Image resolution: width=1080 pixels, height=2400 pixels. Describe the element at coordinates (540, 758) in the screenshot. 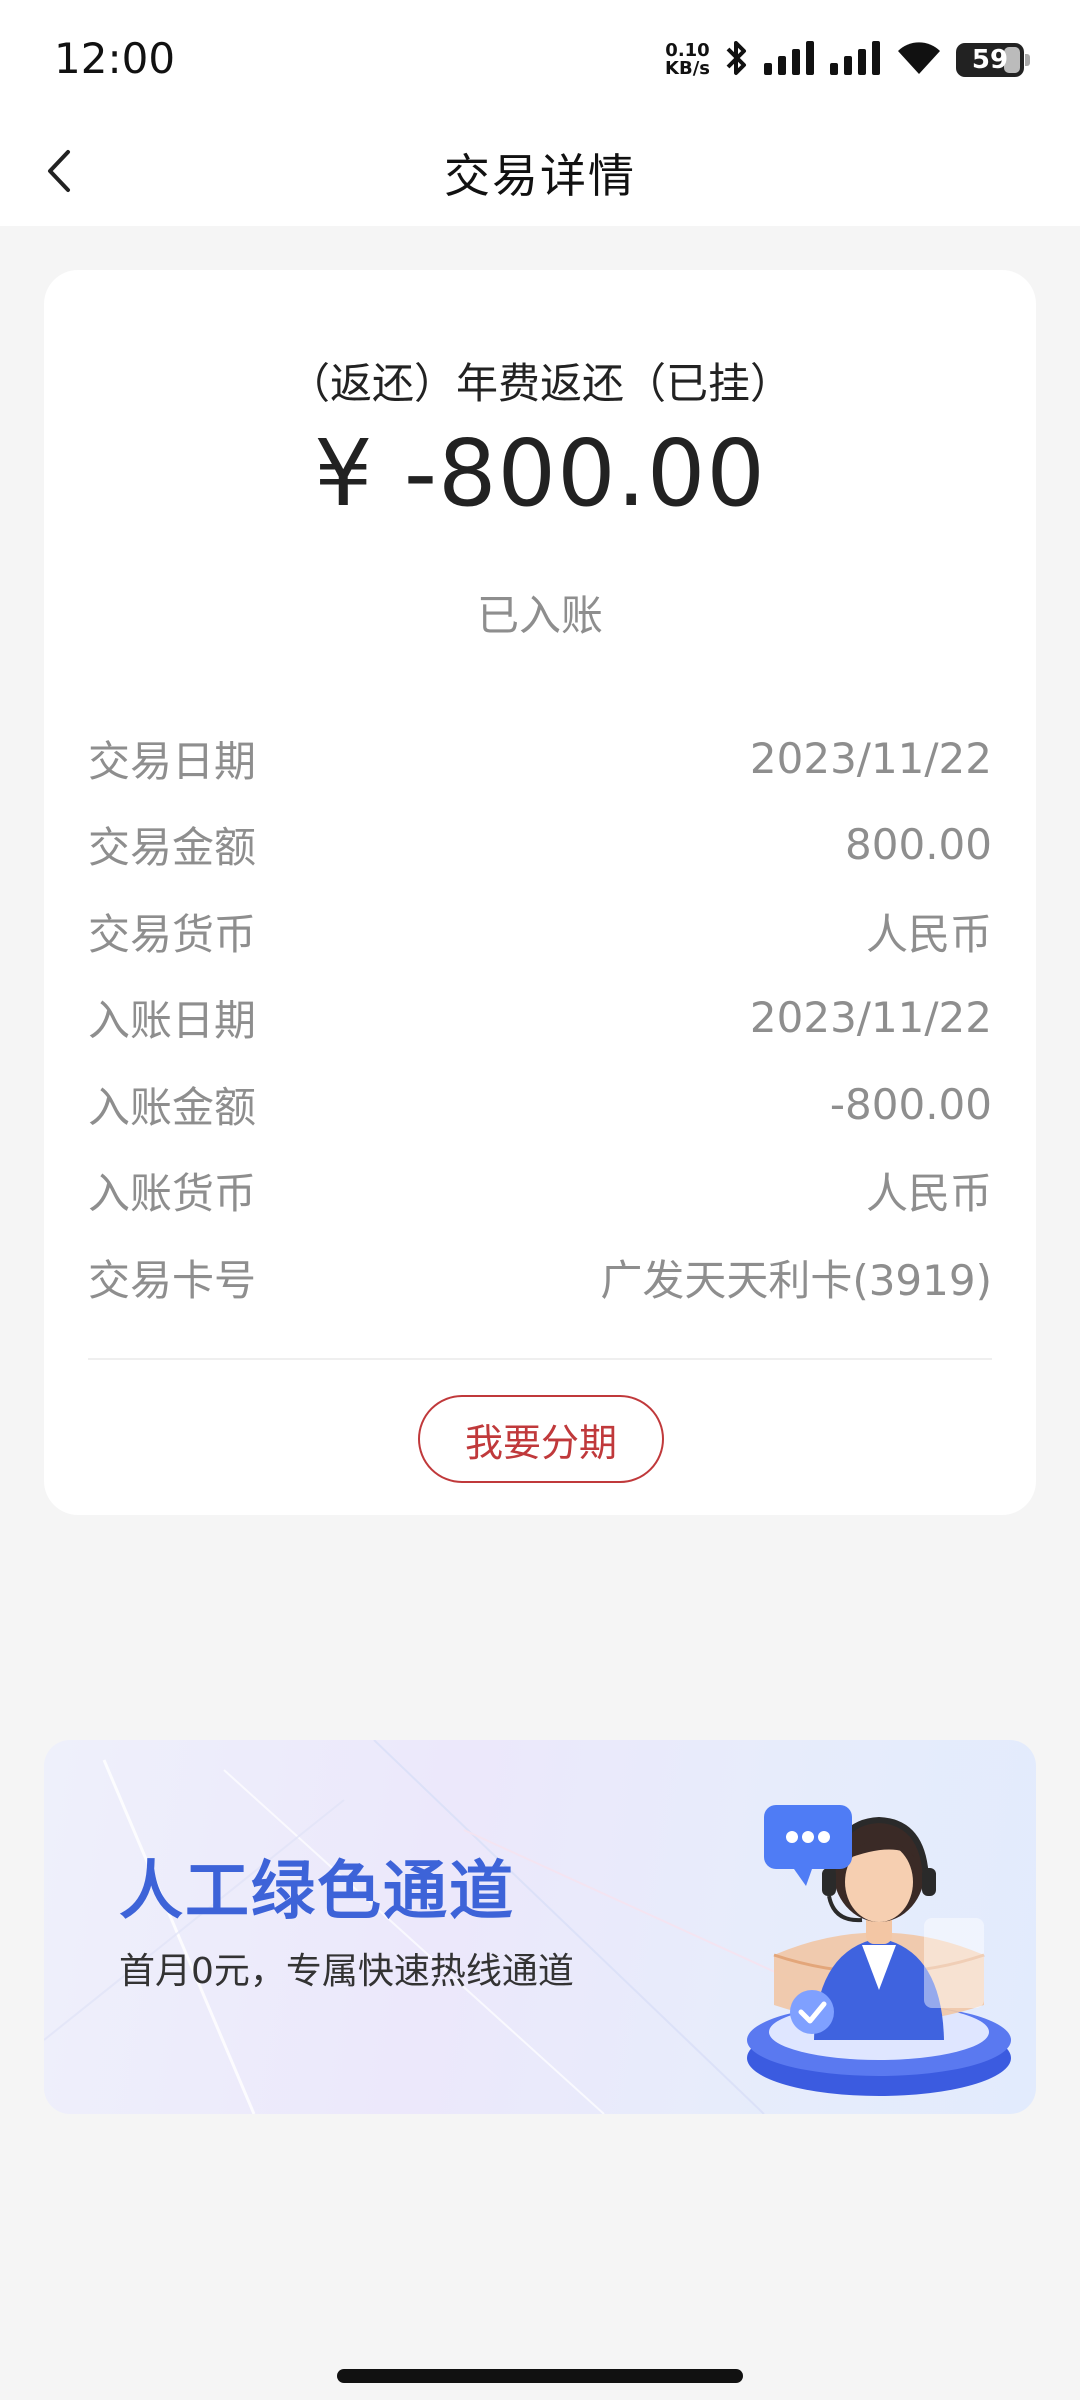

I see `detail-row-transaction-date: 交易日期 2023/11/22` at that location.